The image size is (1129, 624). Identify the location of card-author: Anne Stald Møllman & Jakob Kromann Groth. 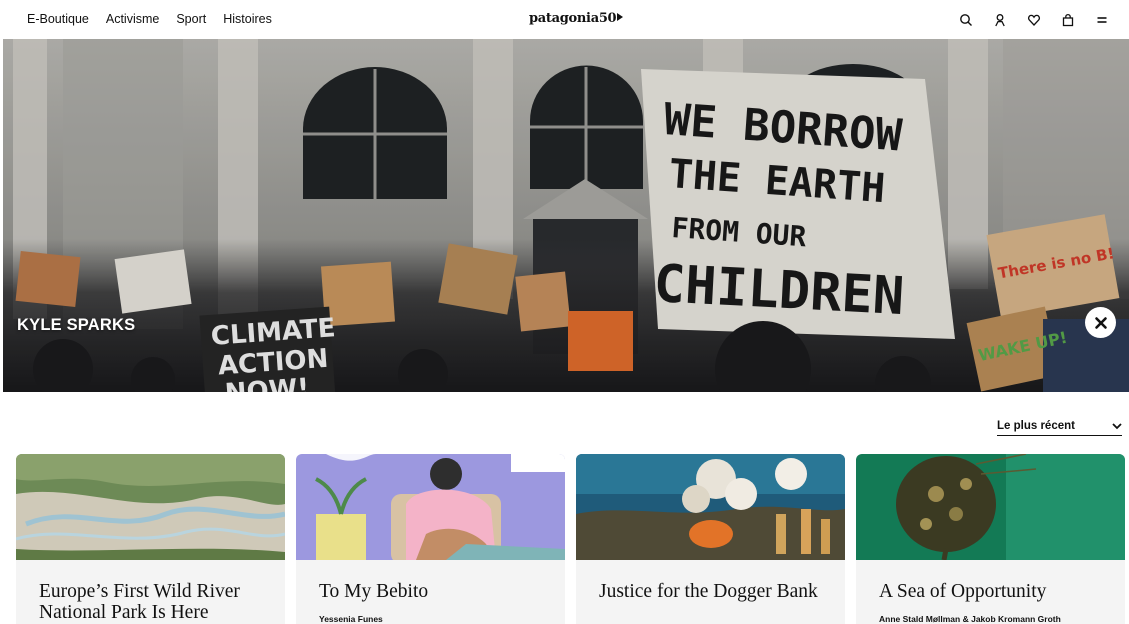
(970, 619).